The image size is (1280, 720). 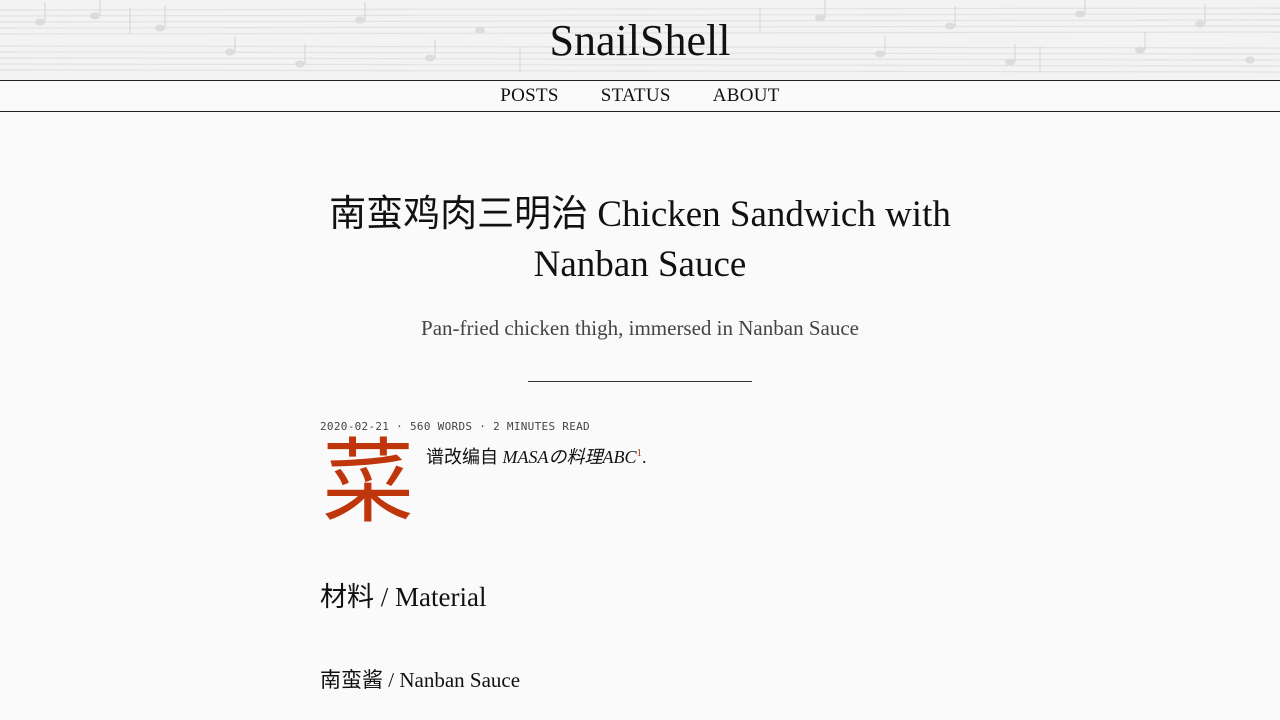 I want to click on title-divider, so click(x=640, y=381).